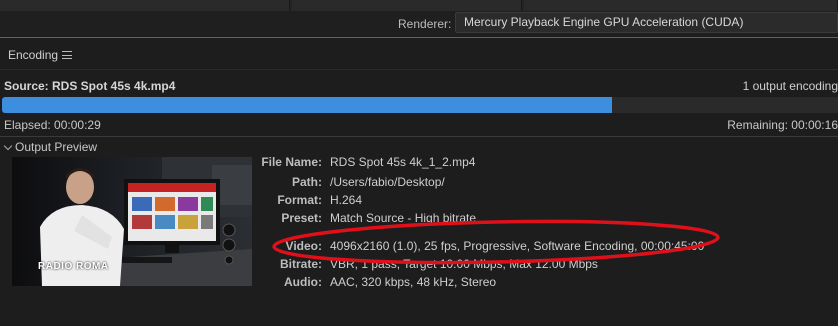  I want to click on output-count: 1 output encoding, so click(790, 86).